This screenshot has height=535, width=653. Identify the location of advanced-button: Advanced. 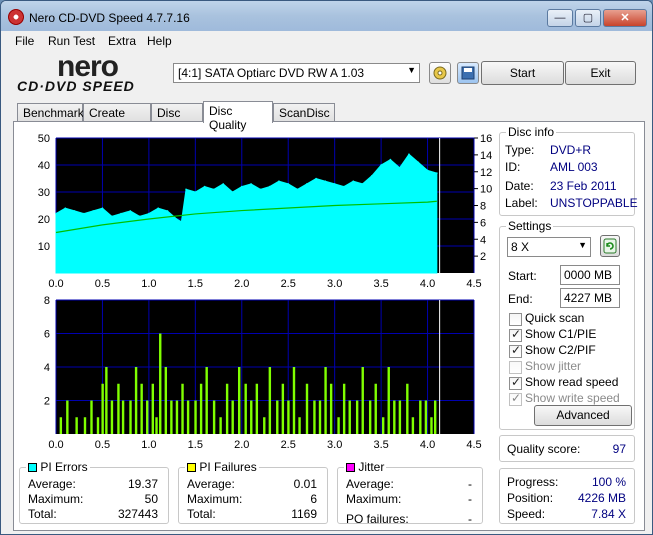
(583, 415).